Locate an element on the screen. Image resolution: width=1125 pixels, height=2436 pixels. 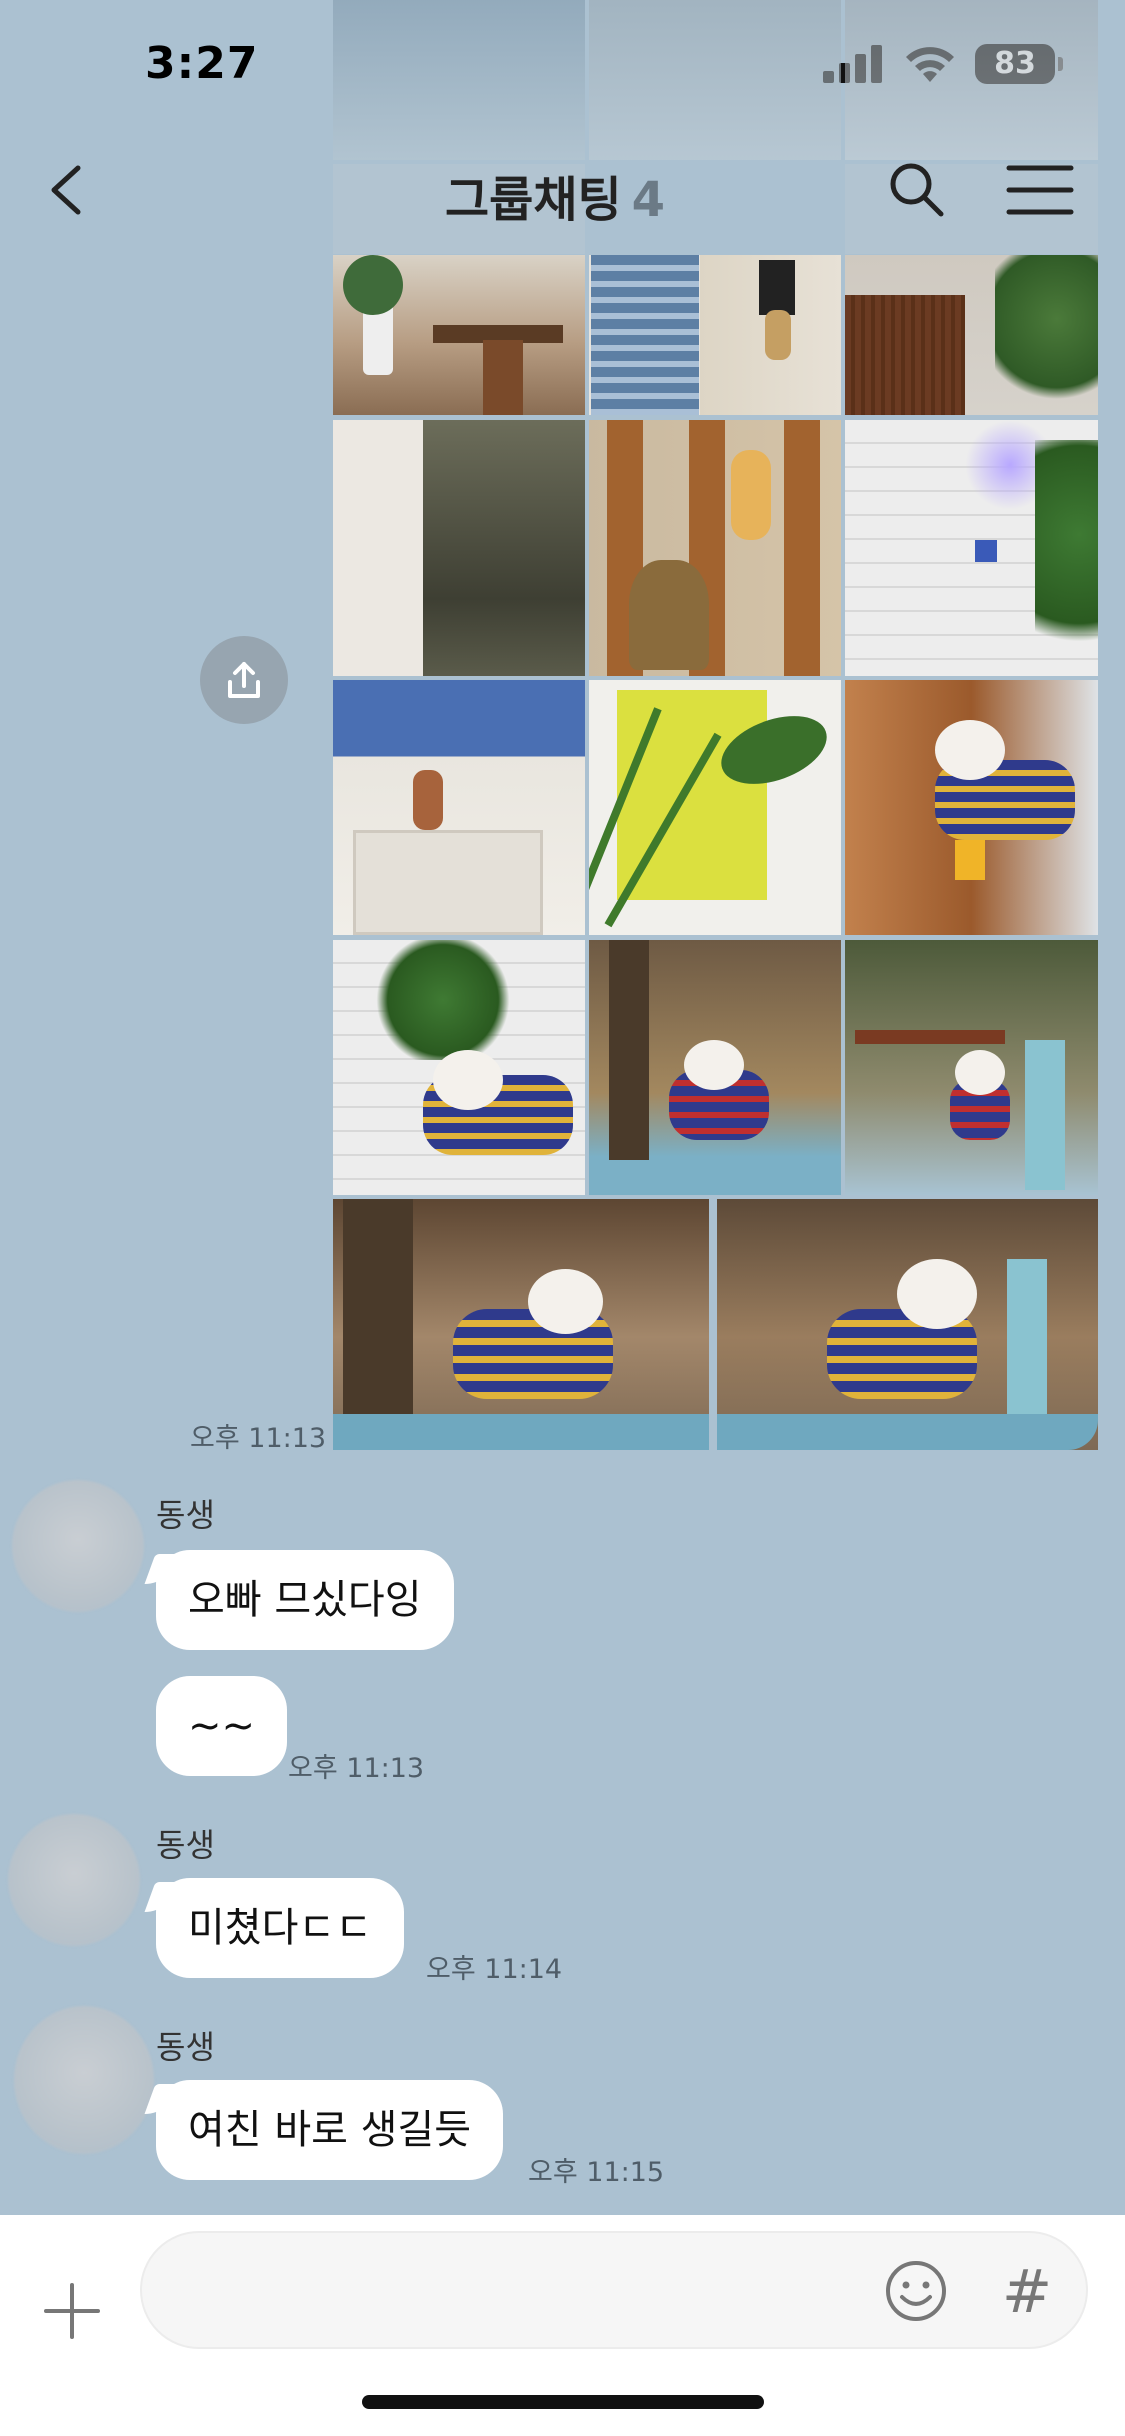
photo-shelf-vase-speaker is located at coordinates (459, 807).